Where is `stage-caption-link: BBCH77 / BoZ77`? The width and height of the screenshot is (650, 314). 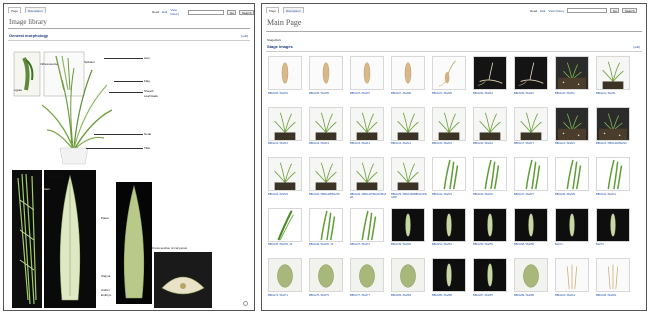 stage-caption-link: BBCH77 / BoZ77 is located at coordinates (368, 295).